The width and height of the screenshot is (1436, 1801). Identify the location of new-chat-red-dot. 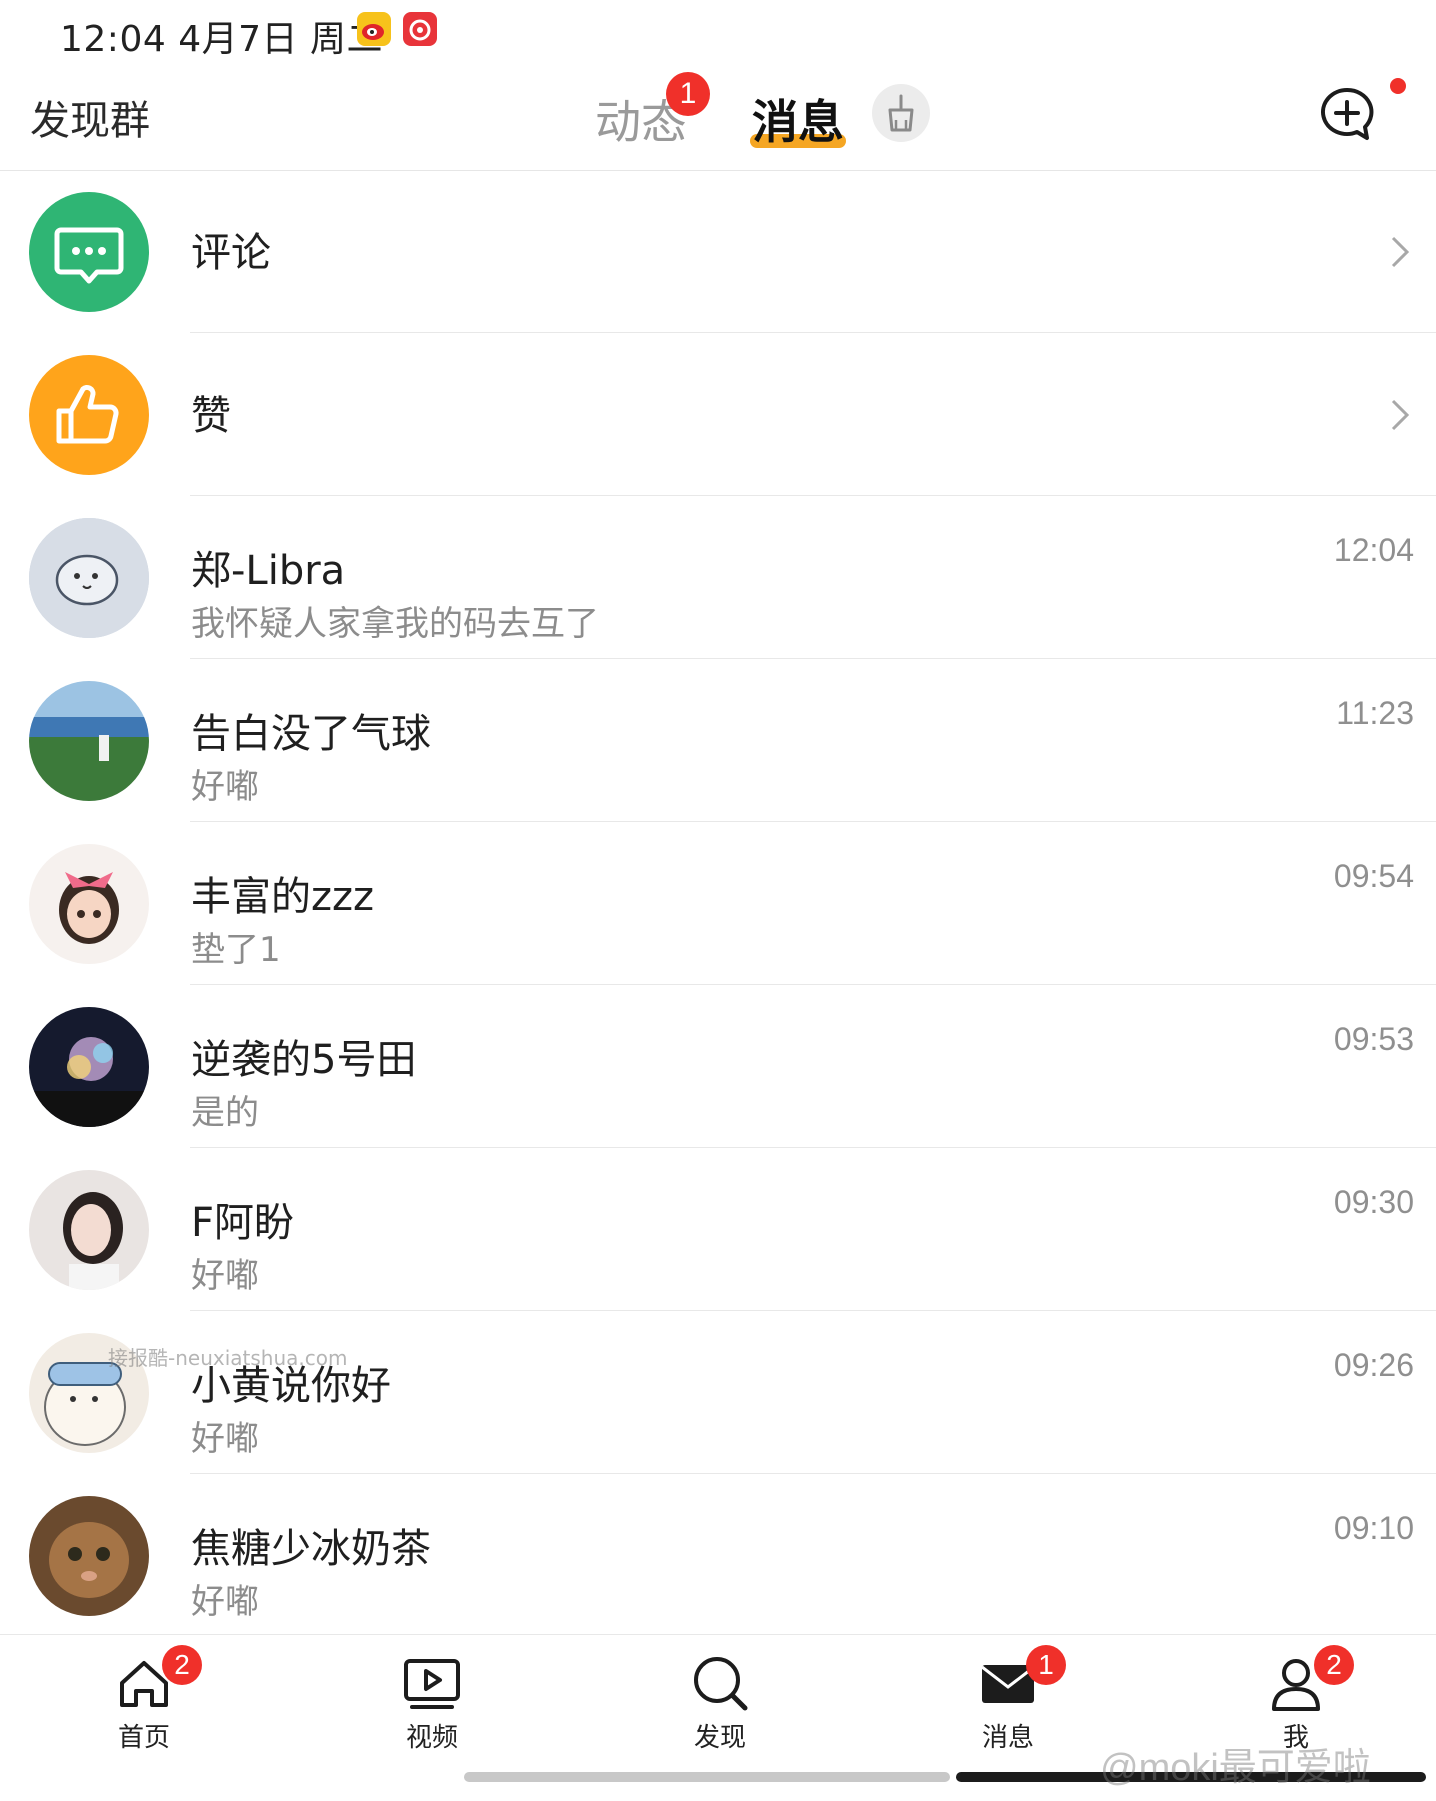
(1398, 86).